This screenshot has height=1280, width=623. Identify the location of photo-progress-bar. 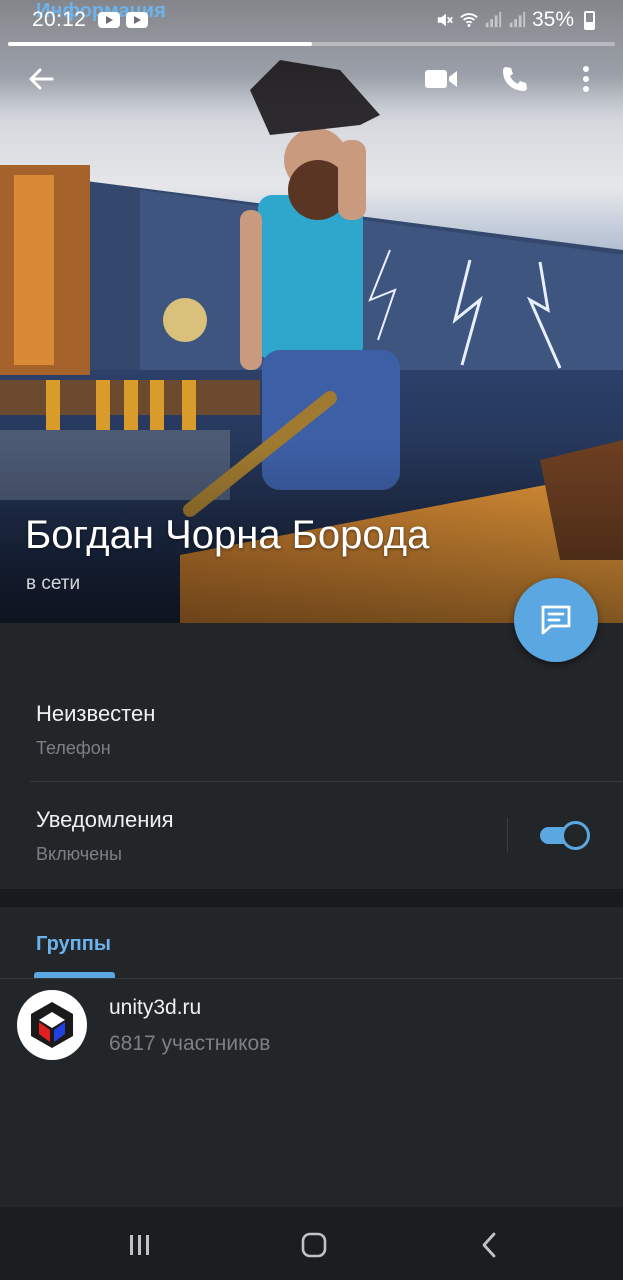
(311, 44).